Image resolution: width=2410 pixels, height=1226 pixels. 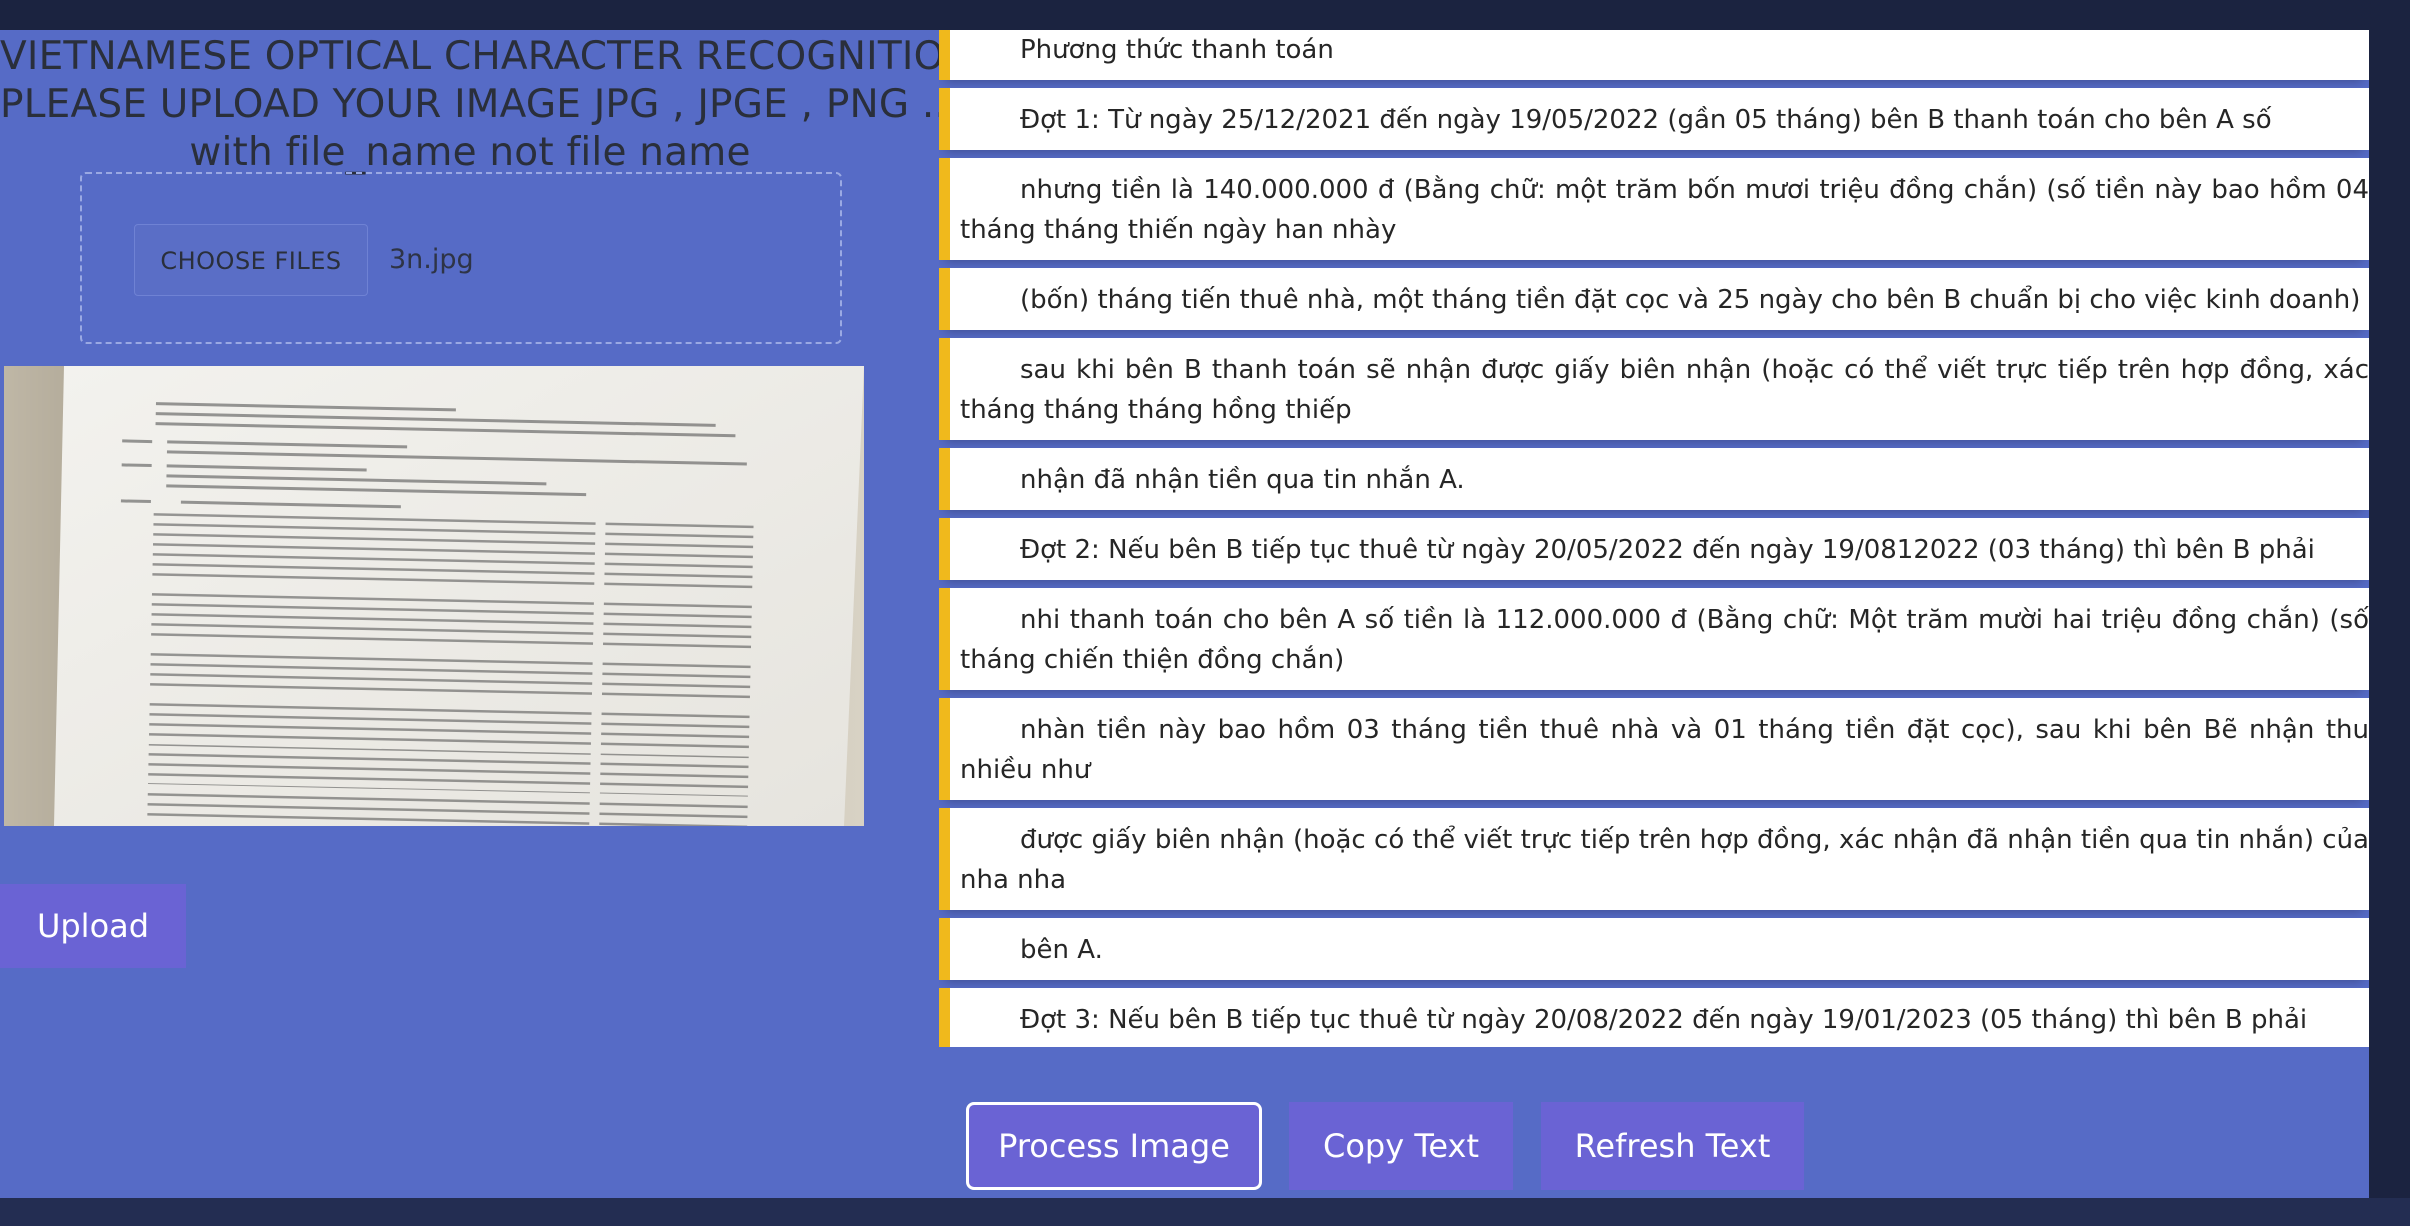 I want to click on upload-button: Upload, so click(x=93, y=926).